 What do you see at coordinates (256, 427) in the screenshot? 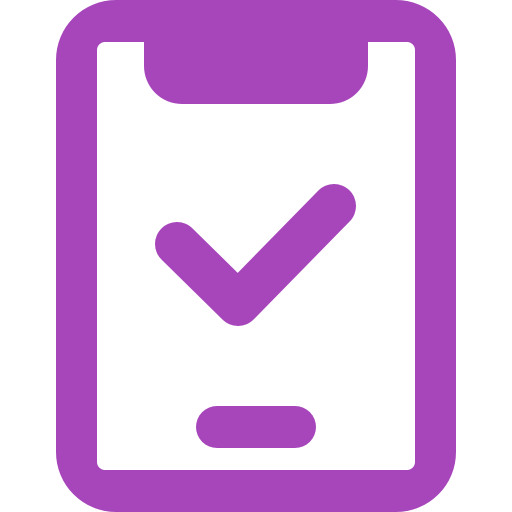
I see `home-indicator` at bounding box center [256, 427].